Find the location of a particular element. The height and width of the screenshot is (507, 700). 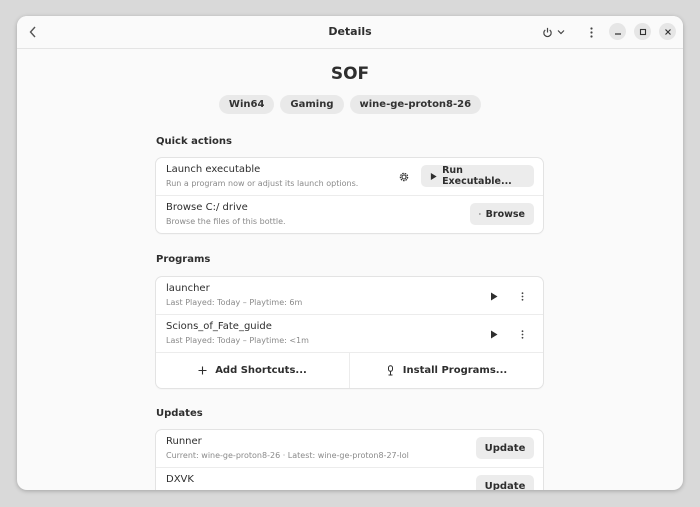

section-title-updates: Updates is located at coordinates (179, 413).